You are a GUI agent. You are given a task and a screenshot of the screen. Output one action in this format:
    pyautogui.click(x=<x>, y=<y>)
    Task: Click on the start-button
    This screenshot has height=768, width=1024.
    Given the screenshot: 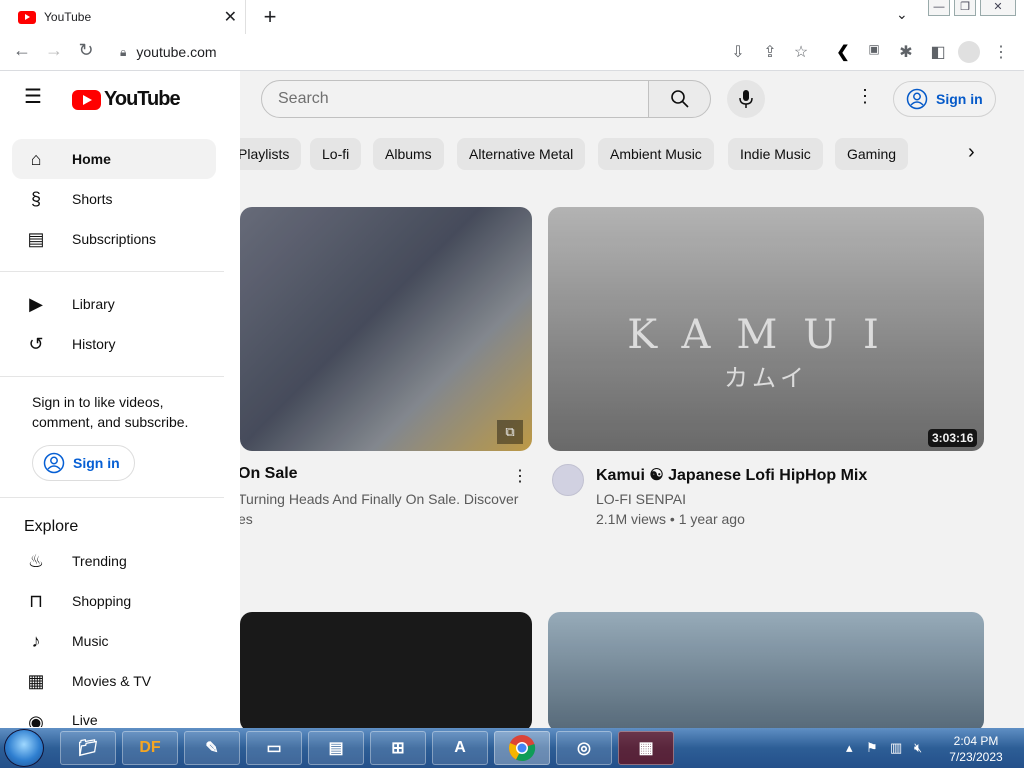 What is the action you would take?
    pyautogui.click(x=24, y=748)
    